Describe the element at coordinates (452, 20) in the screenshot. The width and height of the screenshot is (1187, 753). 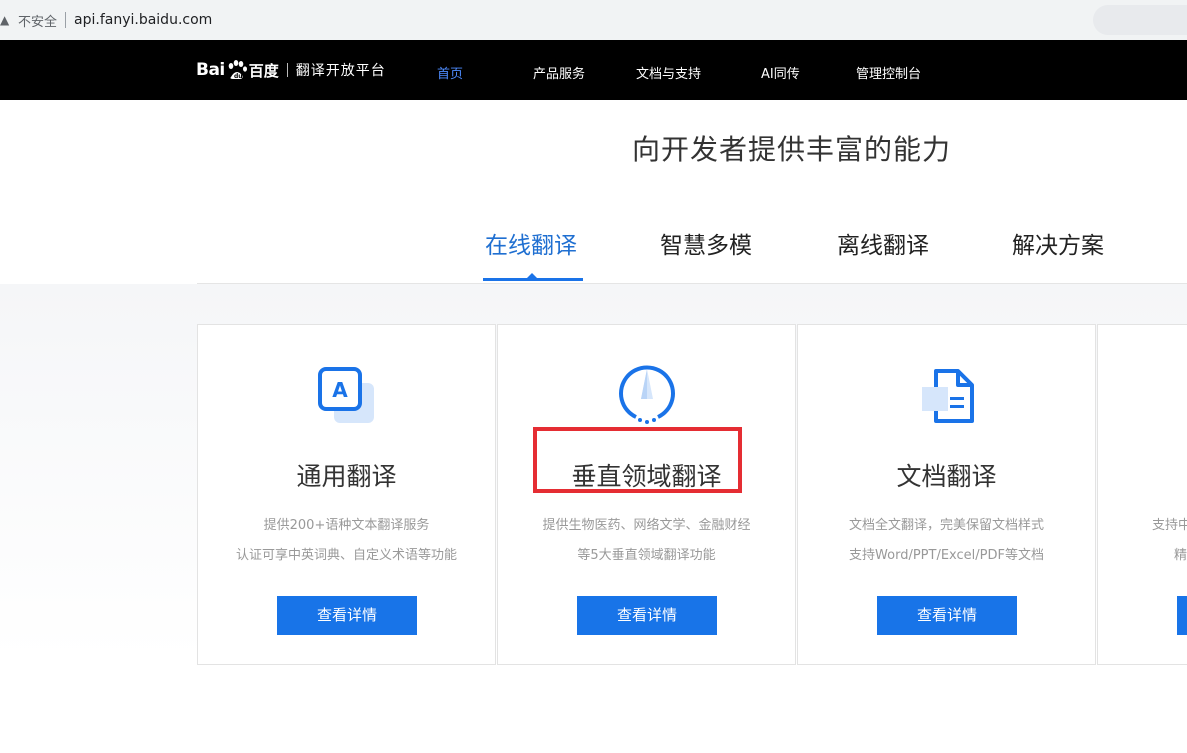
I see `url-bar: ▲ 不安全 api.fanyi.baidu.com` at that location.